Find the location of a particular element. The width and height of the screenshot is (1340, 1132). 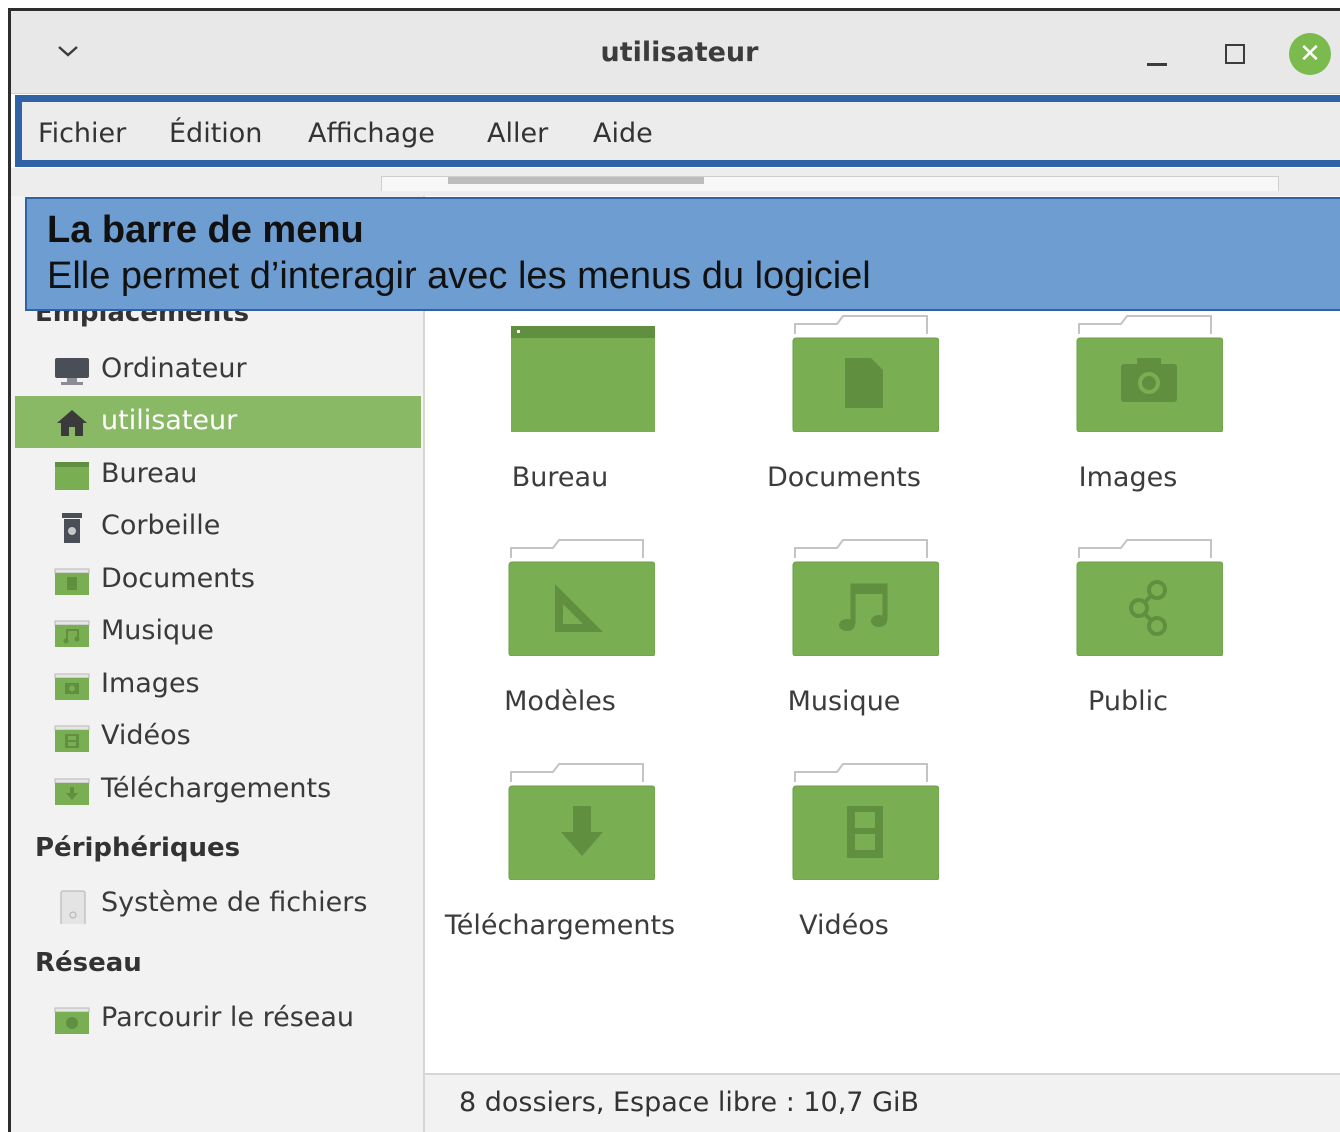

network-folder-icon is located at coordinates (72, 1020).